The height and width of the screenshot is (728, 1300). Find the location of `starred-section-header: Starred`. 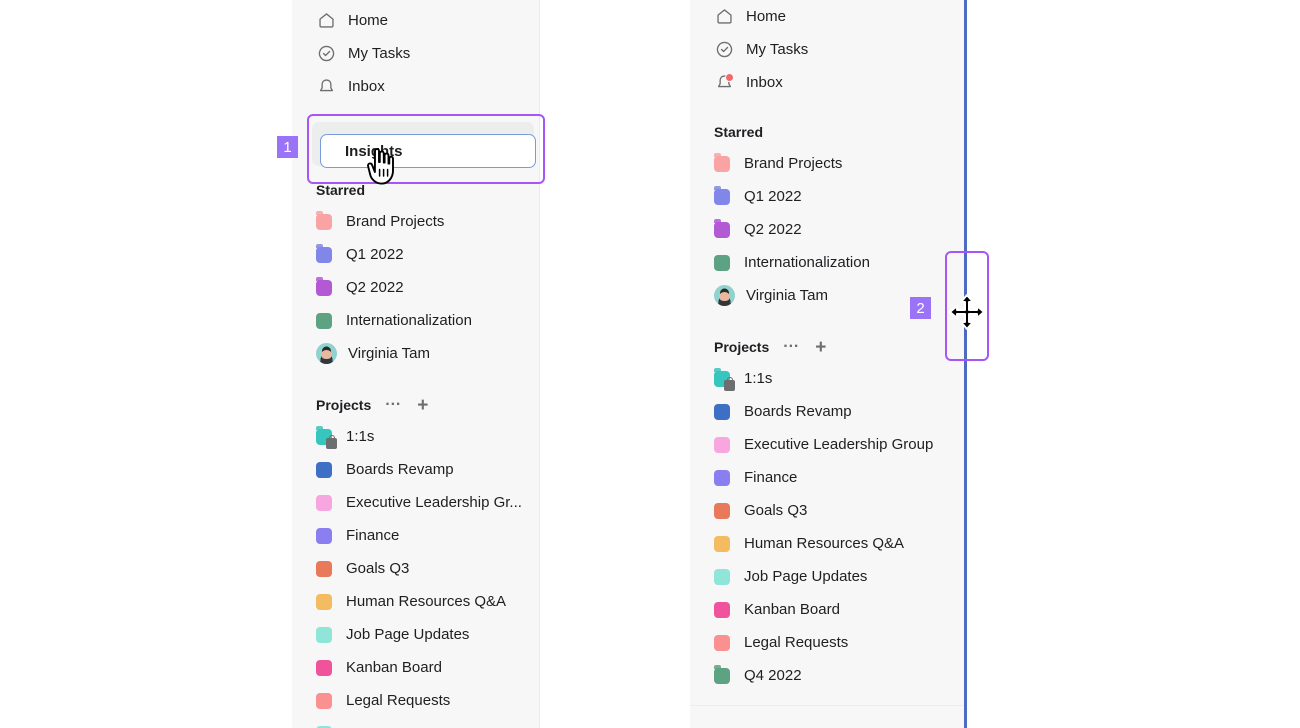

starred-section-header: Starred is located at coordinates (328, 190).